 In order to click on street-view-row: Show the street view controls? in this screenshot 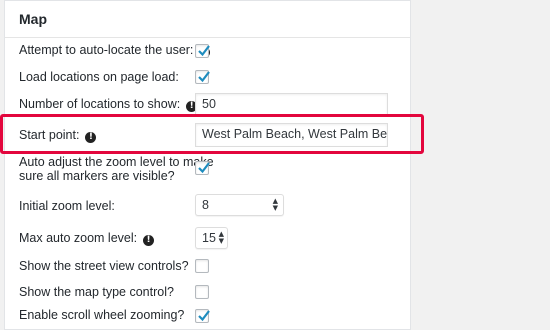, I will do `click(104, 266)`.